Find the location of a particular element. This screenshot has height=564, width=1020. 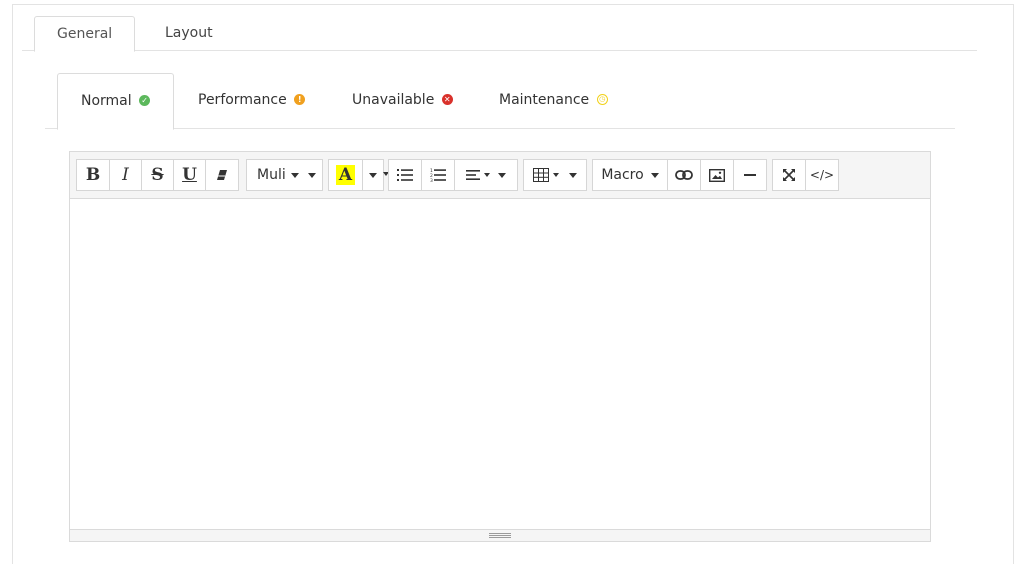

code-view-label: </> is located at coordinates (822, 175).